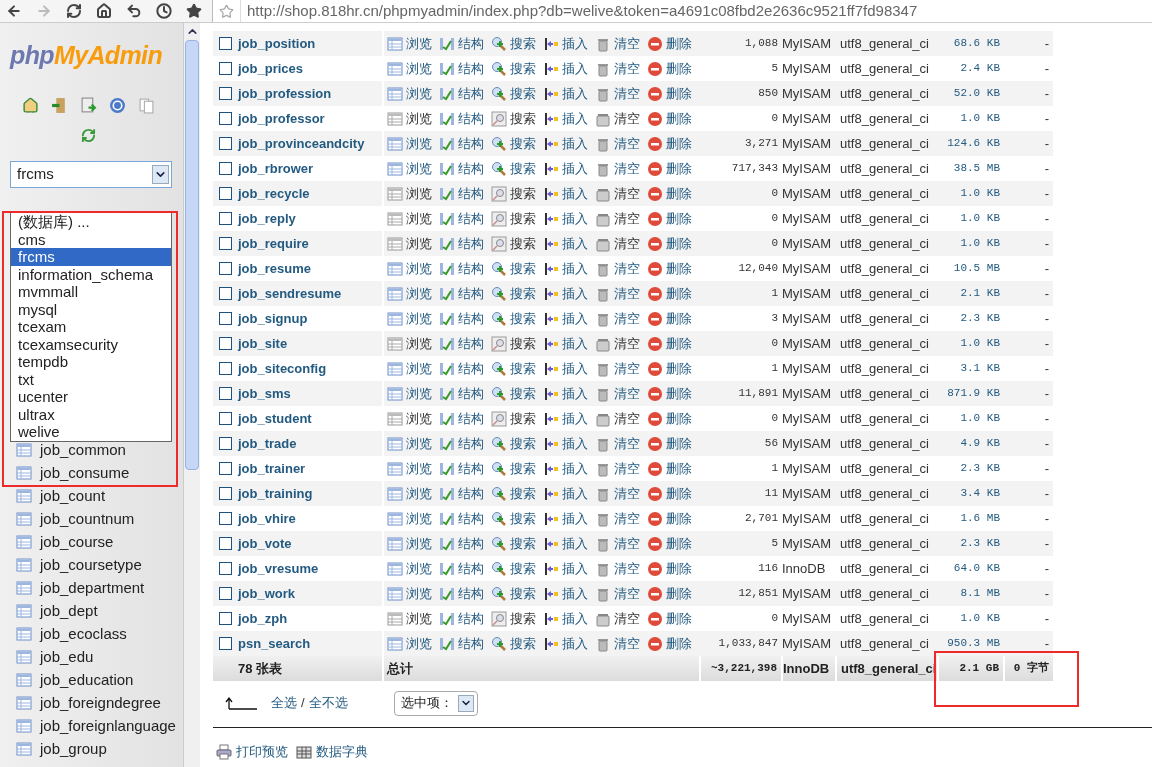 This screenshot has height=767, width=1152. I want to click on sidebar-table-link: job_foreigndegree, so click(100, 703).